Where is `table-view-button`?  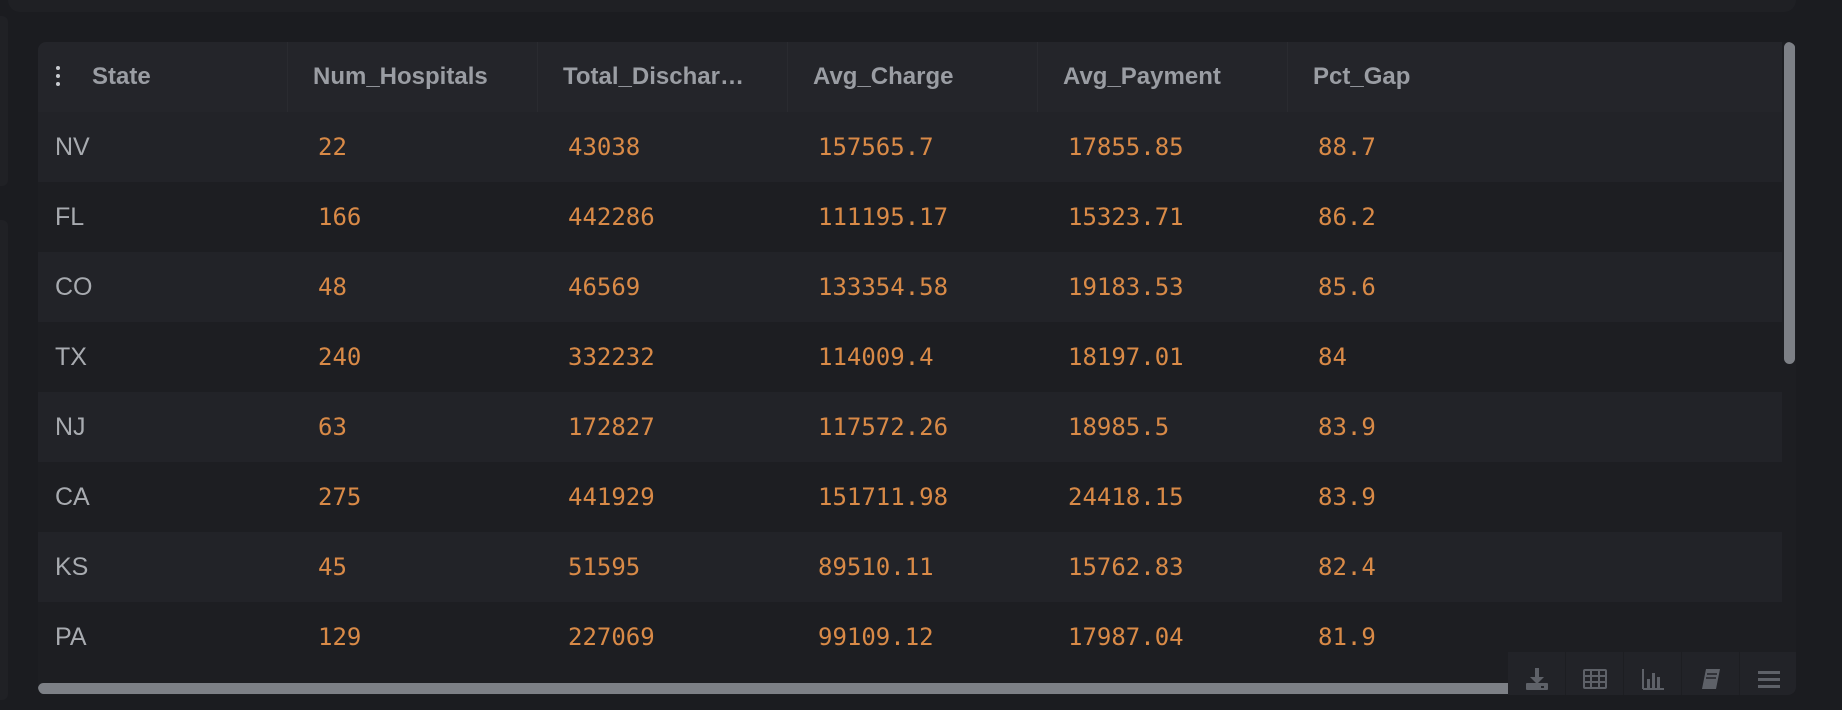
table-view-button is located at coordinates (1594, 673).